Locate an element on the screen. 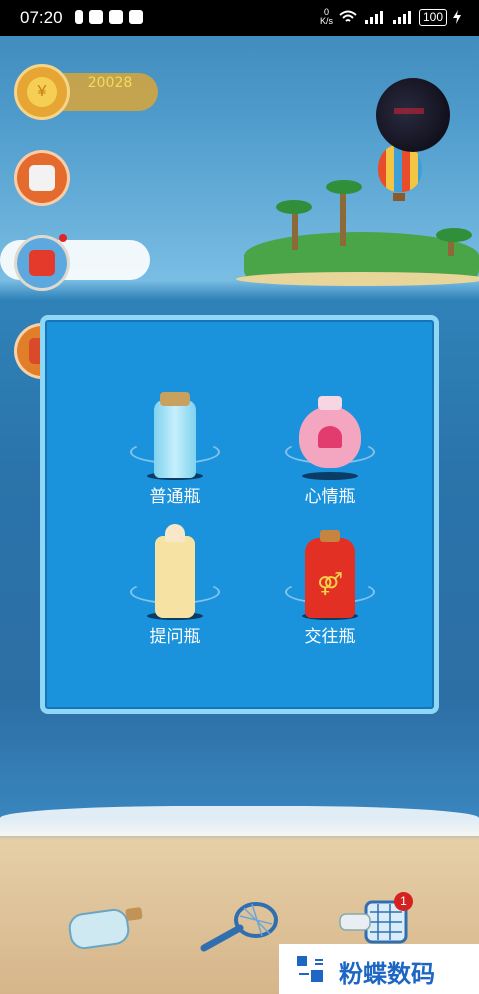 The image size is (479, 994). option-label: 心情瓶 is located at coordinates (330, 497).